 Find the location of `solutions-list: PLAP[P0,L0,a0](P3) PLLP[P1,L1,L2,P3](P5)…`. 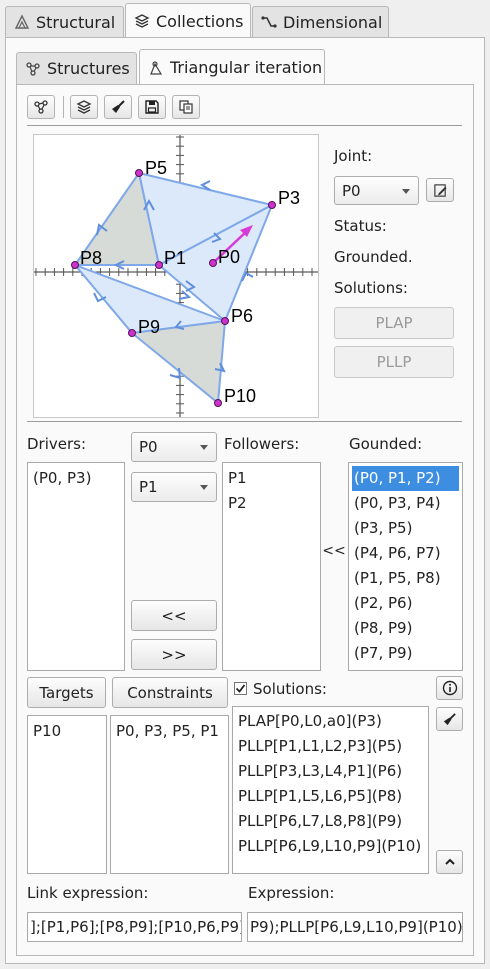

solutions-list: PLAP[P0,L0,a0](P3) PLLP[P1,L1,L2,P3](P5)… is located at coordinates (330, 790).